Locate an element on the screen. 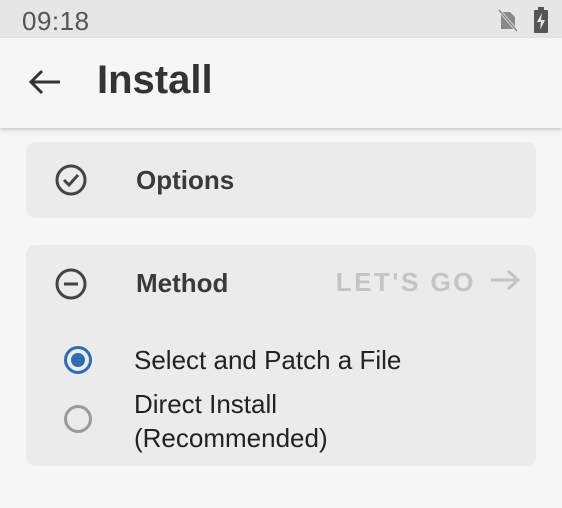 The image size is (562, 508). radio-label-select-and-patch: Select and Patch a File is located at coordinates (268, 360).